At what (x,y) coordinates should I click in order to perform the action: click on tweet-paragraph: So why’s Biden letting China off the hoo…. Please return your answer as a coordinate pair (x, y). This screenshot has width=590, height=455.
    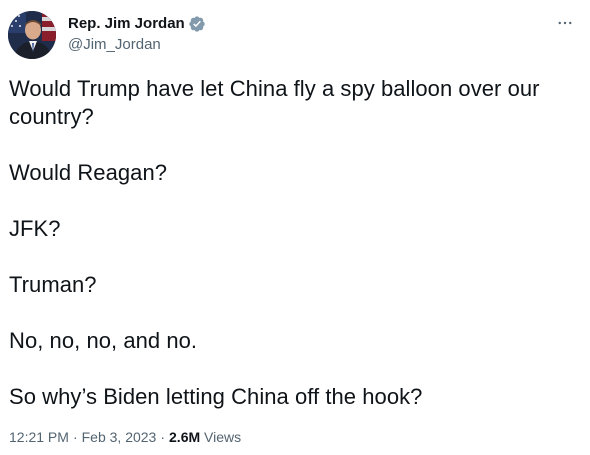
    Looking at the image, I should click on (216, 396).